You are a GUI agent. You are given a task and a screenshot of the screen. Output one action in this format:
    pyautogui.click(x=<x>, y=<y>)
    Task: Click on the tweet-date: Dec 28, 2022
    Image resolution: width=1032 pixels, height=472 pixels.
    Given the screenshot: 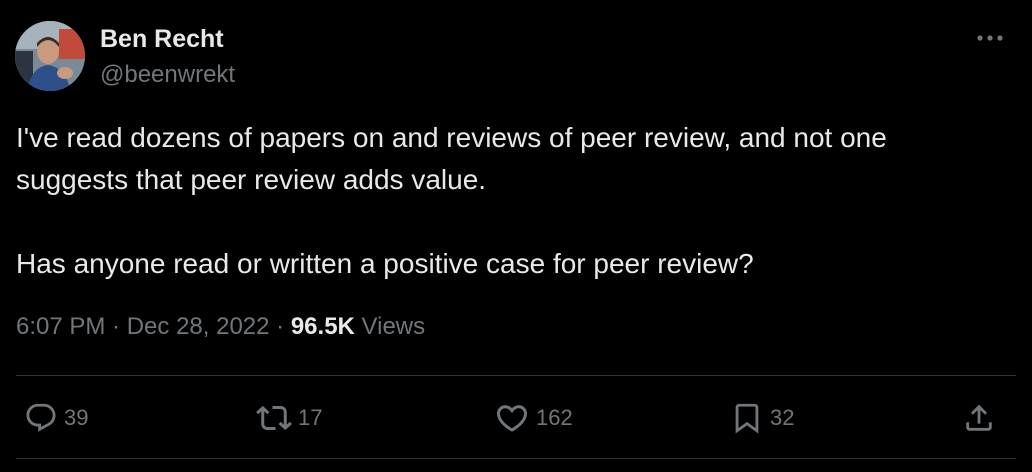 What is the action you would take?
    pyautogui.click(x=198, y=326)
    